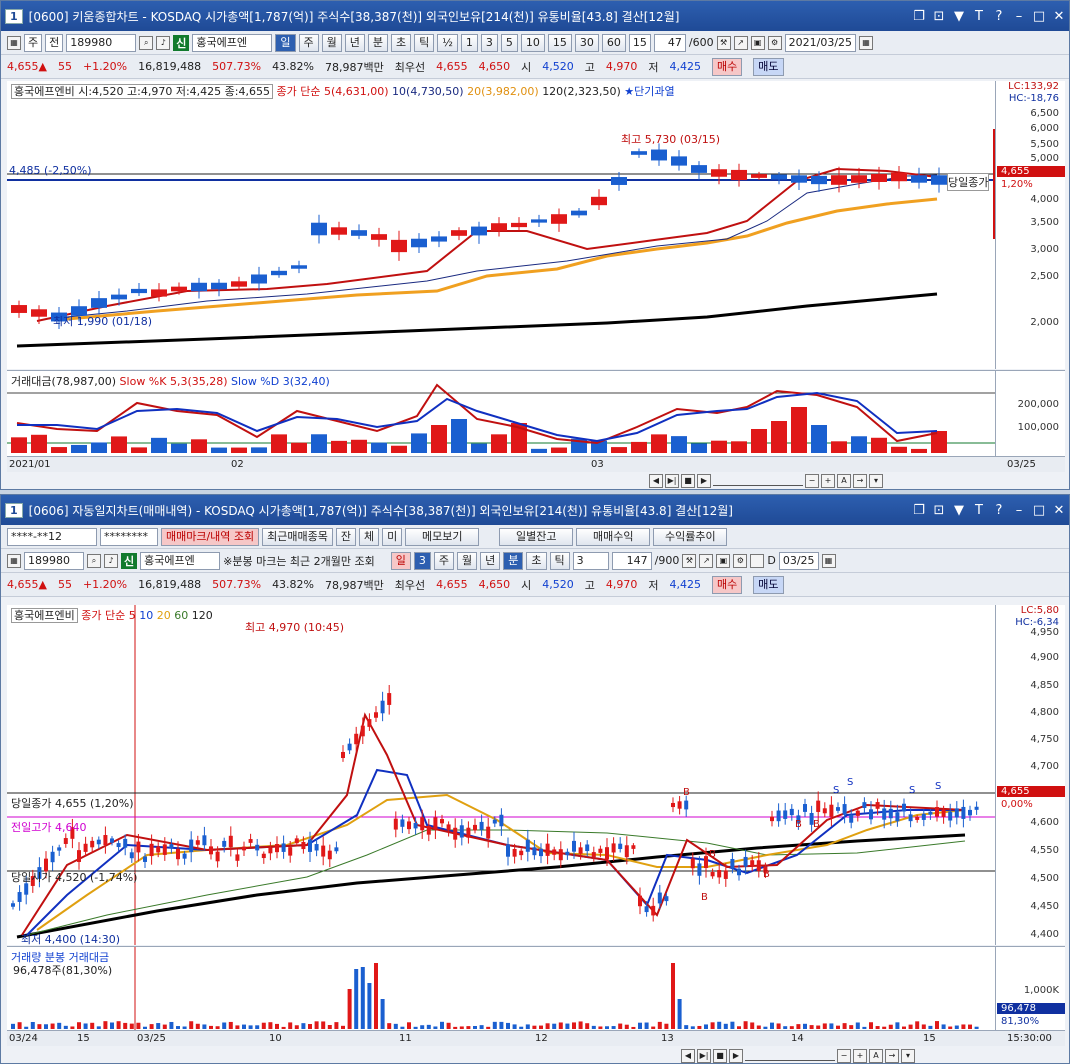 The width and height of the screenshot is (1070, 1064). Describe the element at coordinates (447, 42) in the screenshot. I see `half-button: ½` at that location.